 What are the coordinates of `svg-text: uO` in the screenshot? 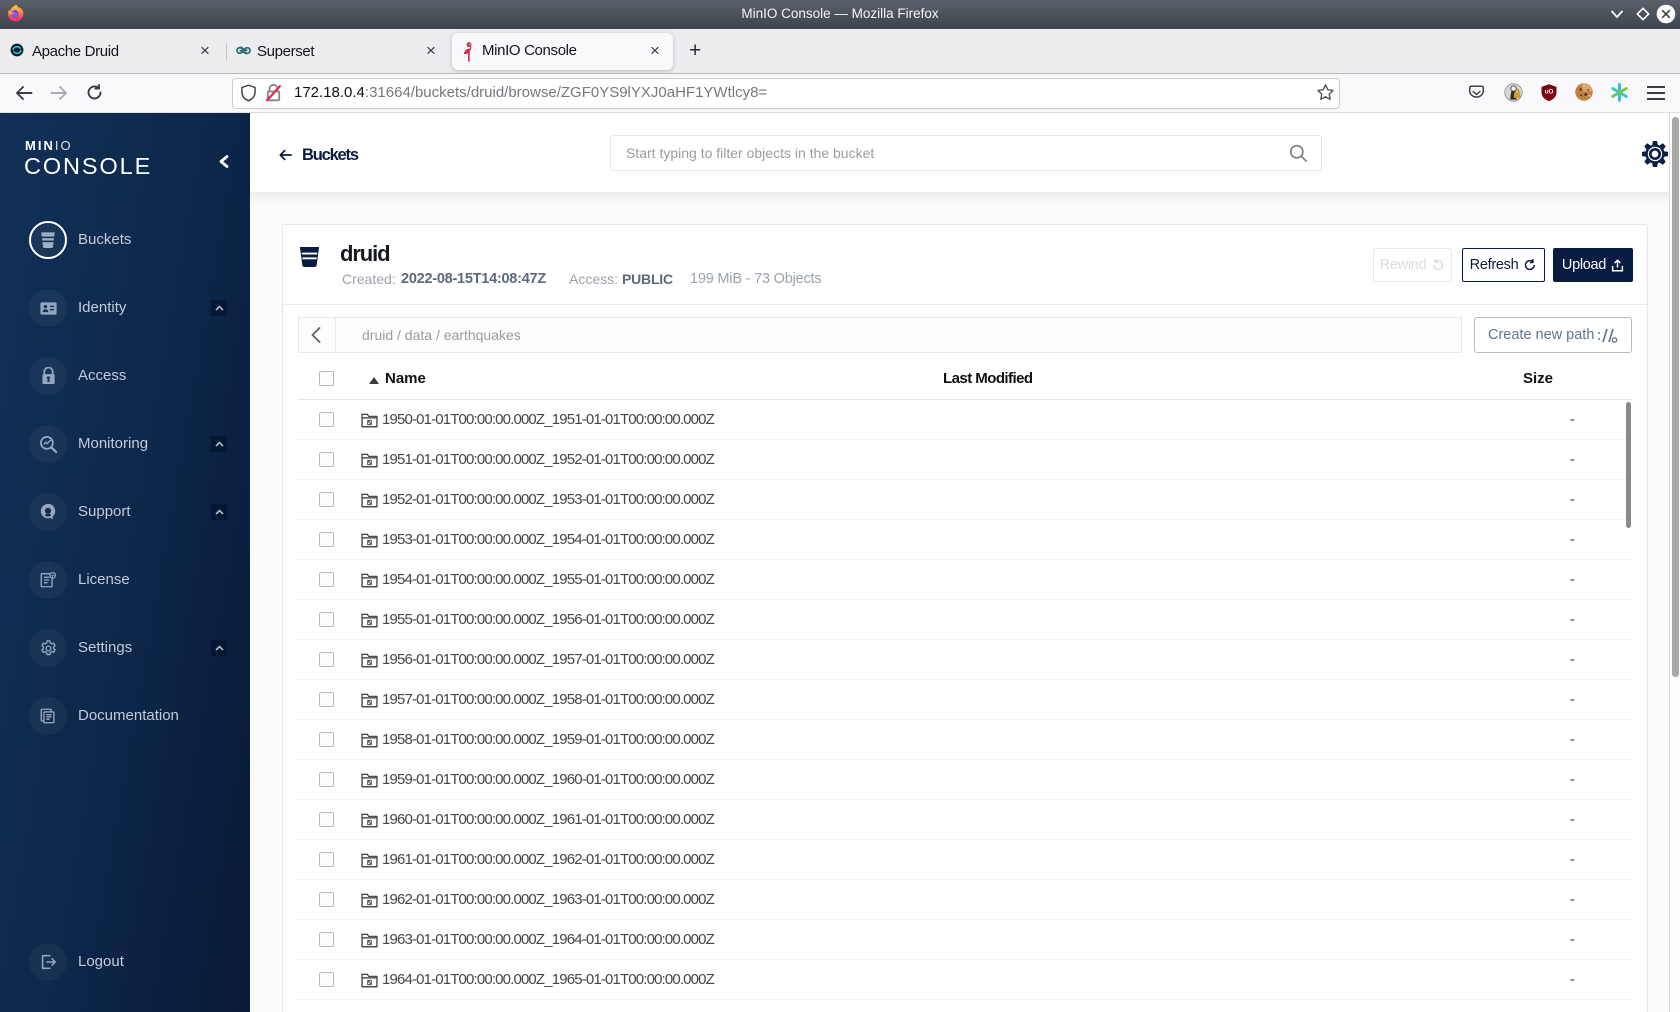 It's located at (1549, 92).